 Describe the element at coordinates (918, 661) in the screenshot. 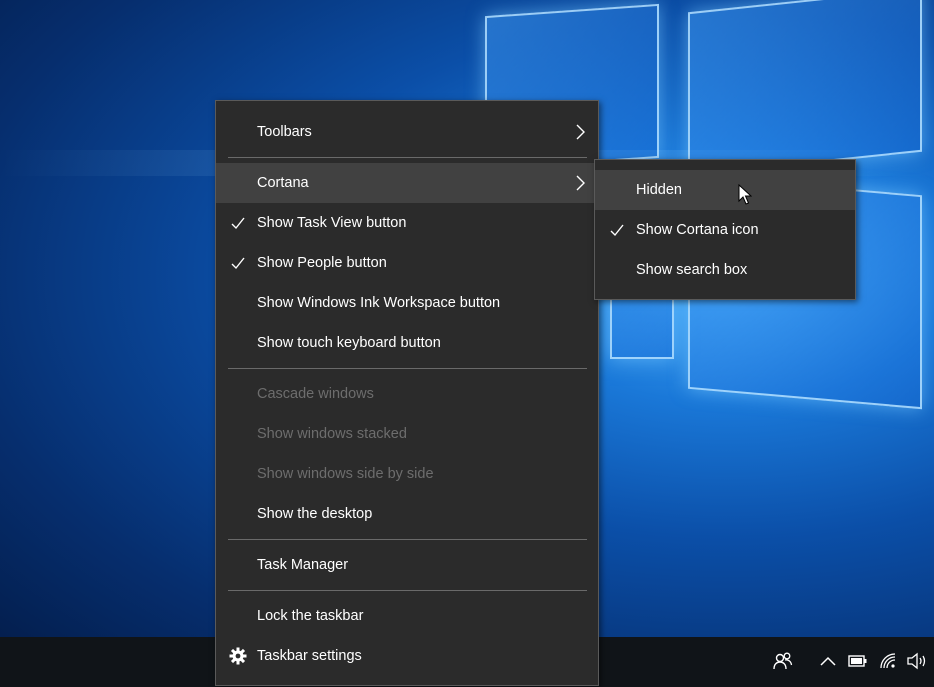

I see `volume-icon` at that location.